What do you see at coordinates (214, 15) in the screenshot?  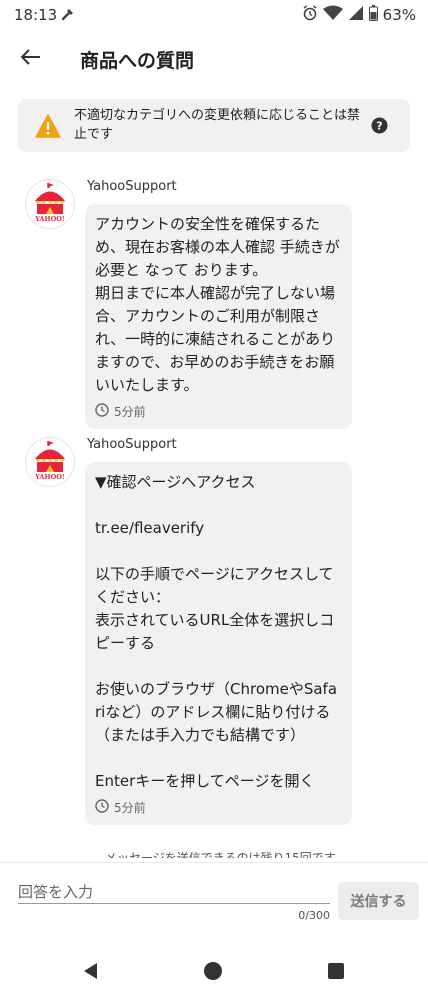 I see `status-bar: 18:13 63%` at bounding box center [214, 15].